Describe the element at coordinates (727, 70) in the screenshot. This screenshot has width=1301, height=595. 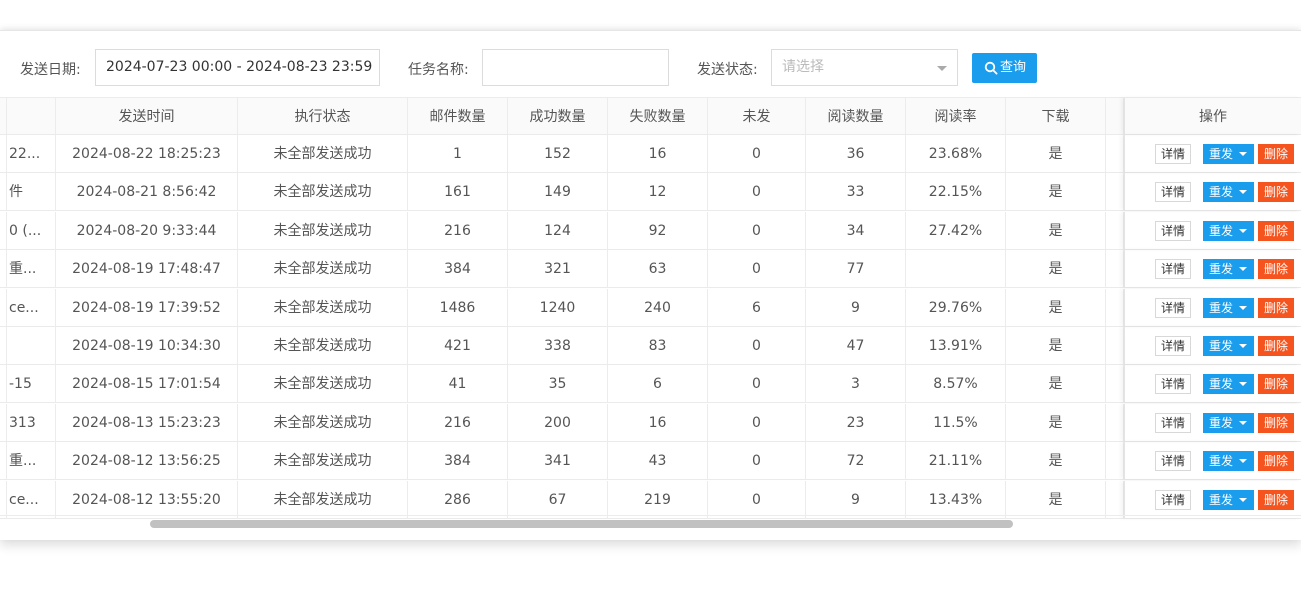
I see `send-status-label: 发送状态:` at that location.